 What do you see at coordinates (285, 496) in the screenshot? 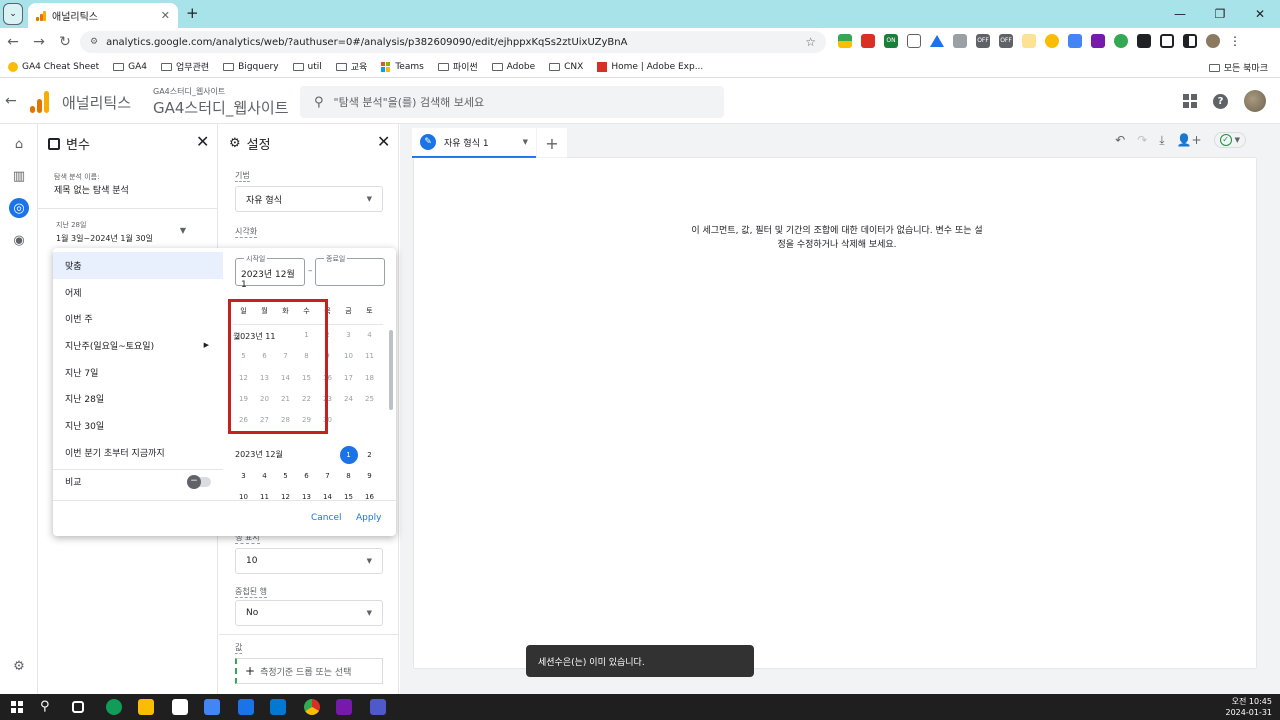
I see `calendar-day: 12` at bounding box center [285, 496].